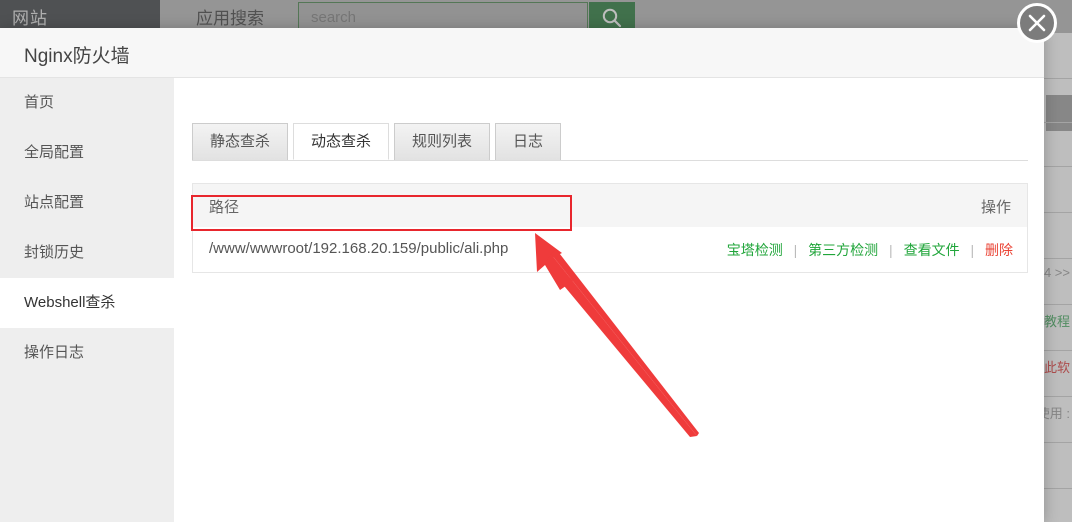  What do you see at coordinates (610, 205) in the screenshot?
I see `table-header: 路径 操作` at bounding box center [610, 205].